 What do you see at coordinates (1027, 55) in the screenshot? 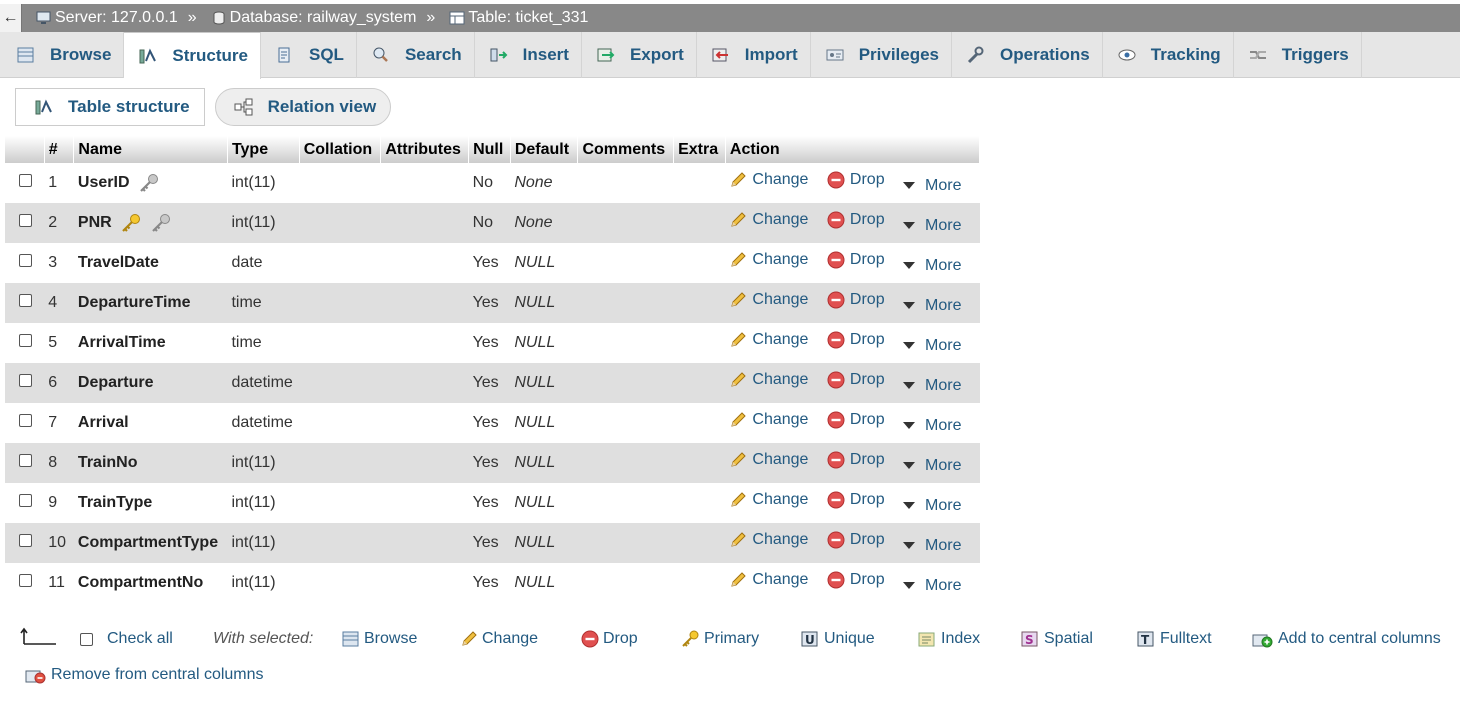
I see `tab-operations: Operations` at bounding box center [1027, 55].